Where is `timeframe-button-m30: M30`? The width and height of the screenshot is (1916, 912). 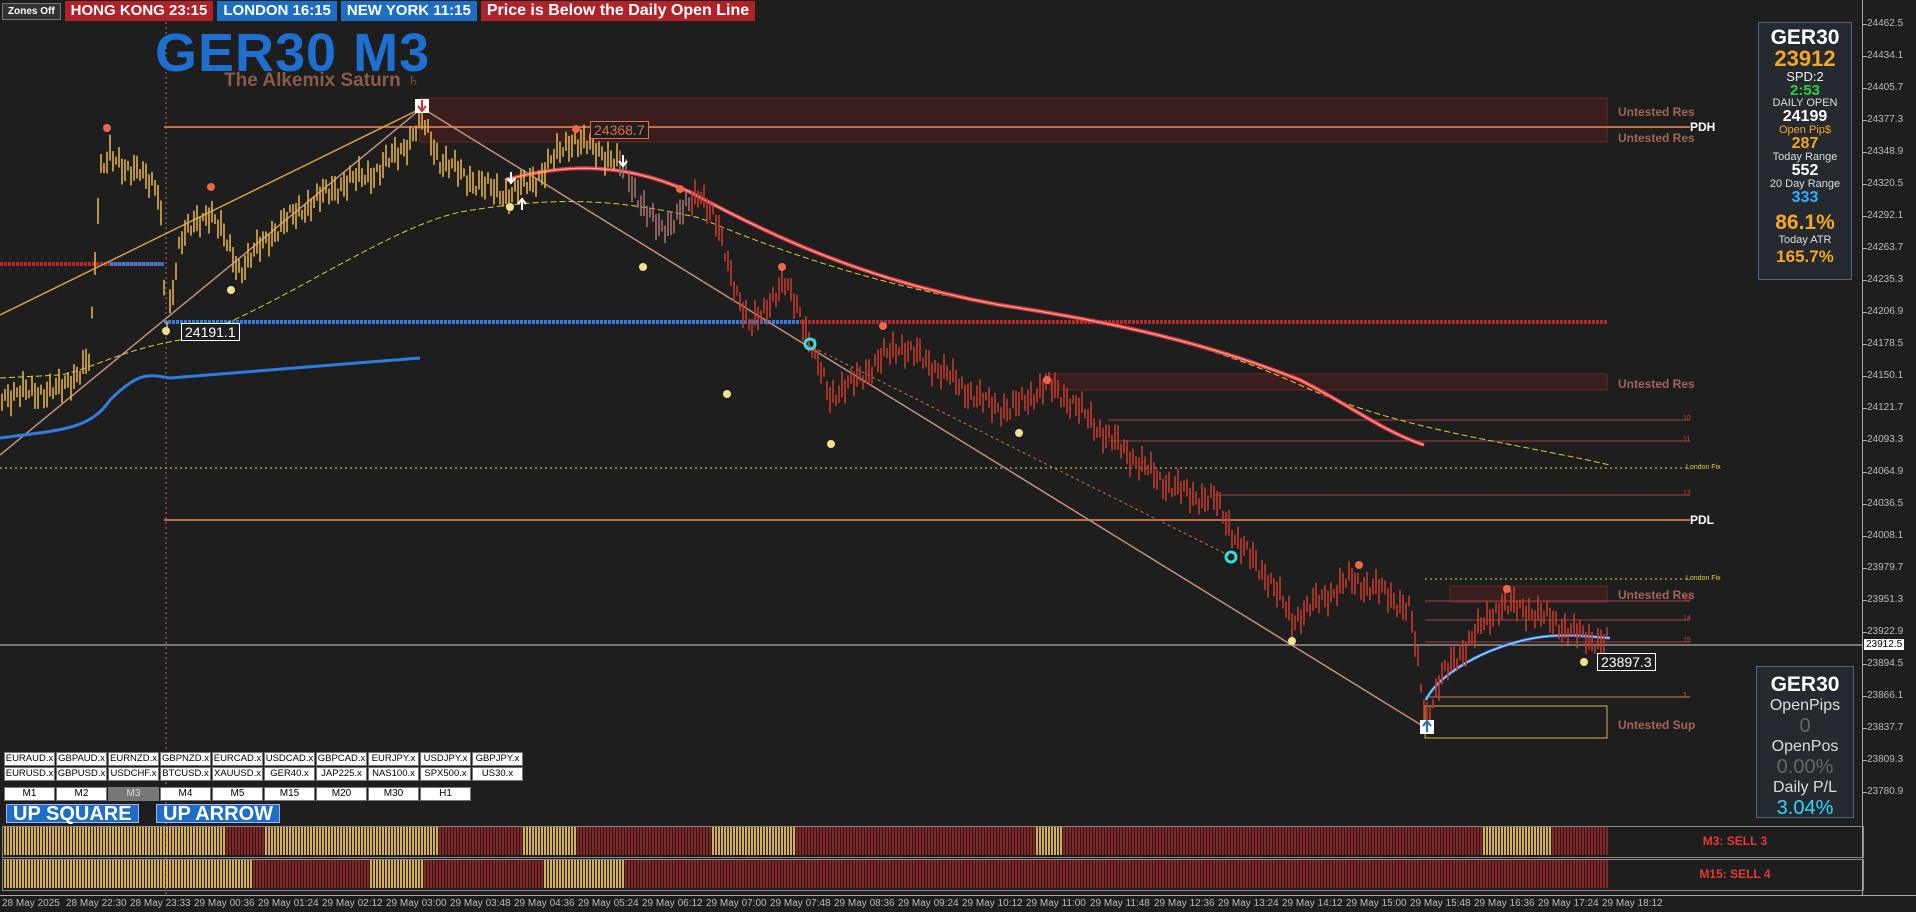
timeframe-button-m30: M30 is located at coordinates (393, 794).